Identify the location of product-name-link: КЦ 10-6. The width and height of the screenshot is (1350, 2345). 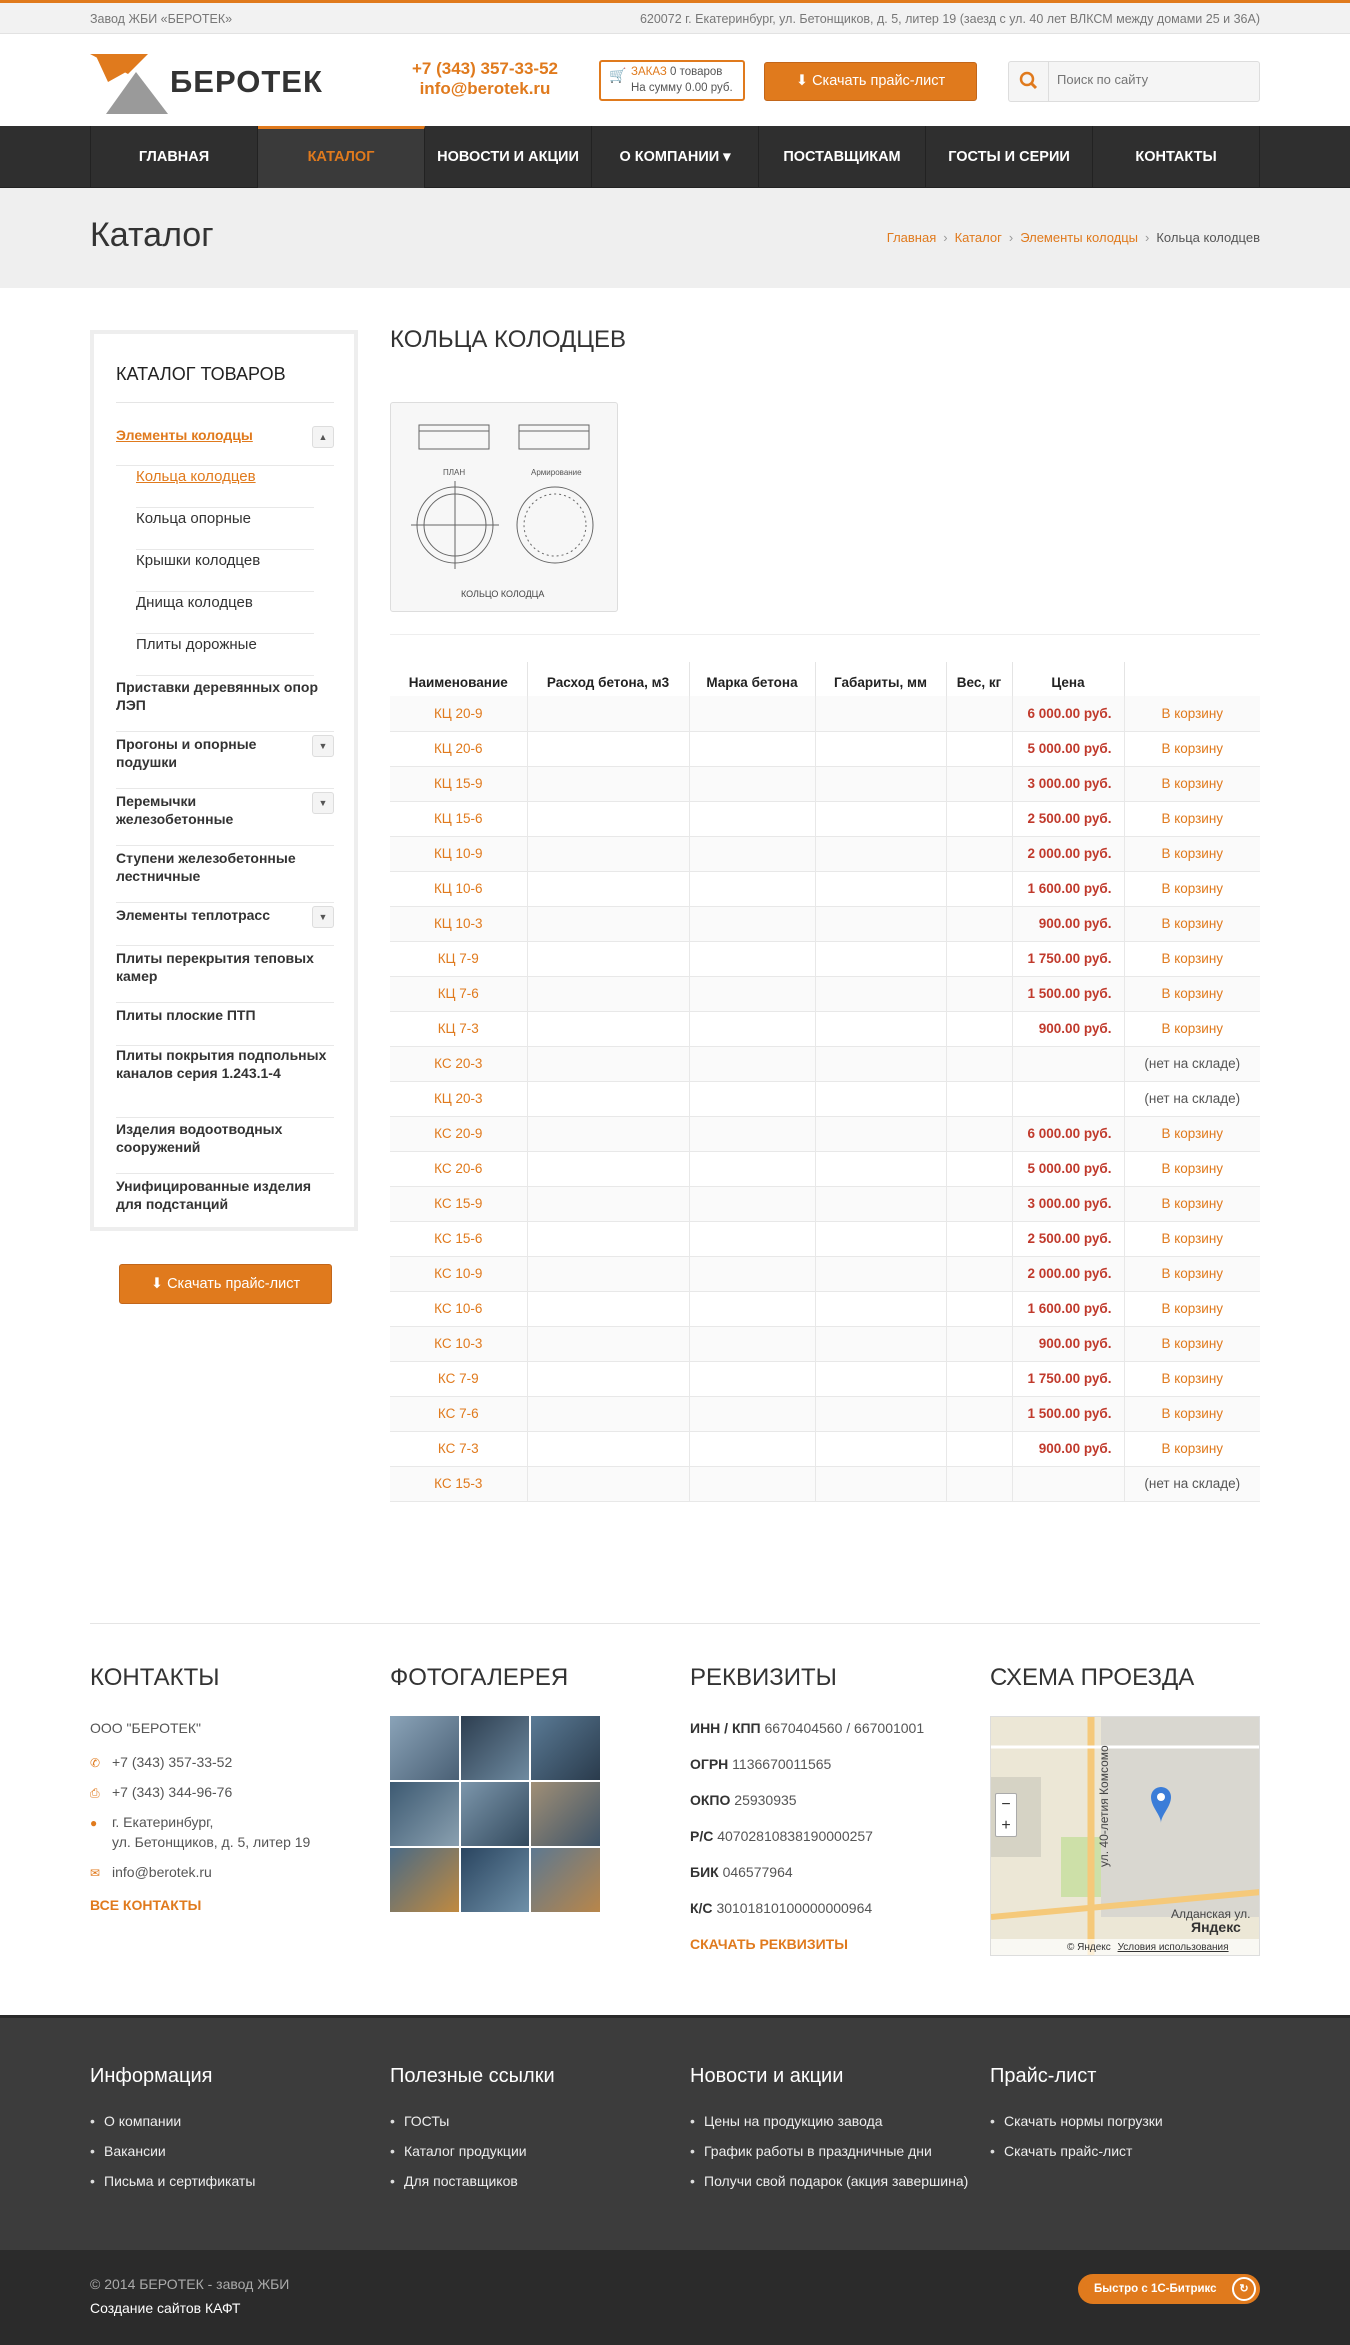
(459, 889).